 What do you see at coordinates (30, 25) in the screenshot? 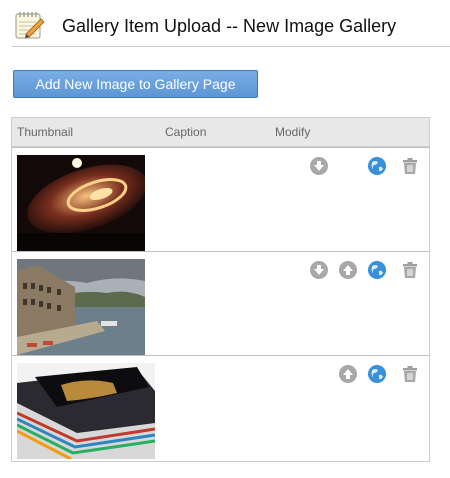
I see `notepad-pencil-icon` at bounding box center [30, 25].